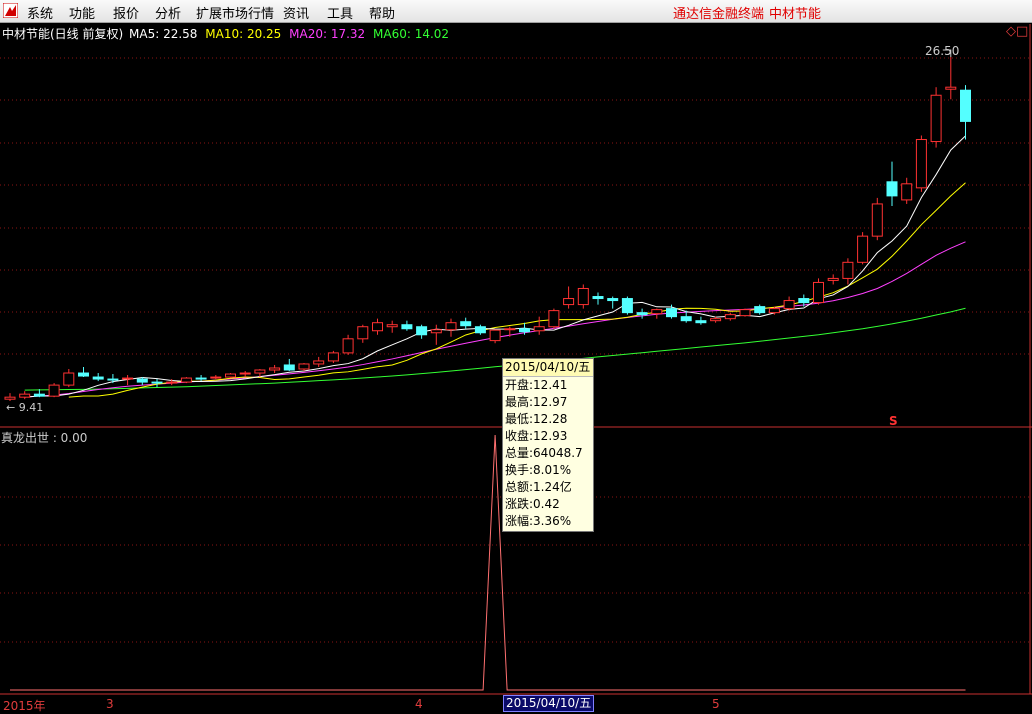  What do you see at coordinates (31, 407) in the screenshot?
I see `low-price-value: 9.41` at bounding box center [31, 407].